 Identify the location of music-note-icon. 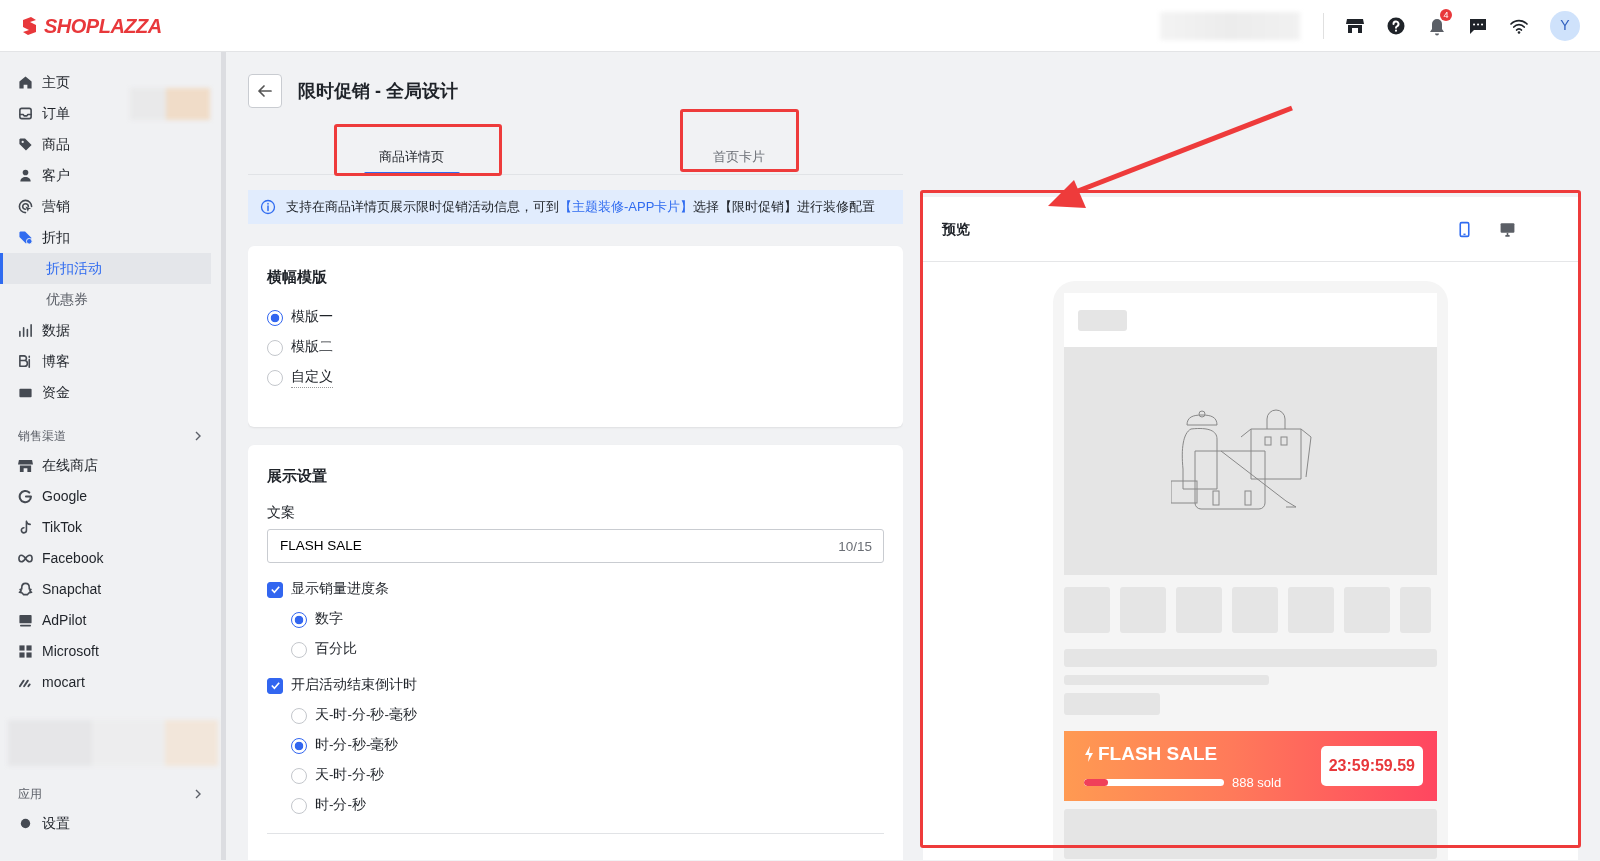
(25, 527).